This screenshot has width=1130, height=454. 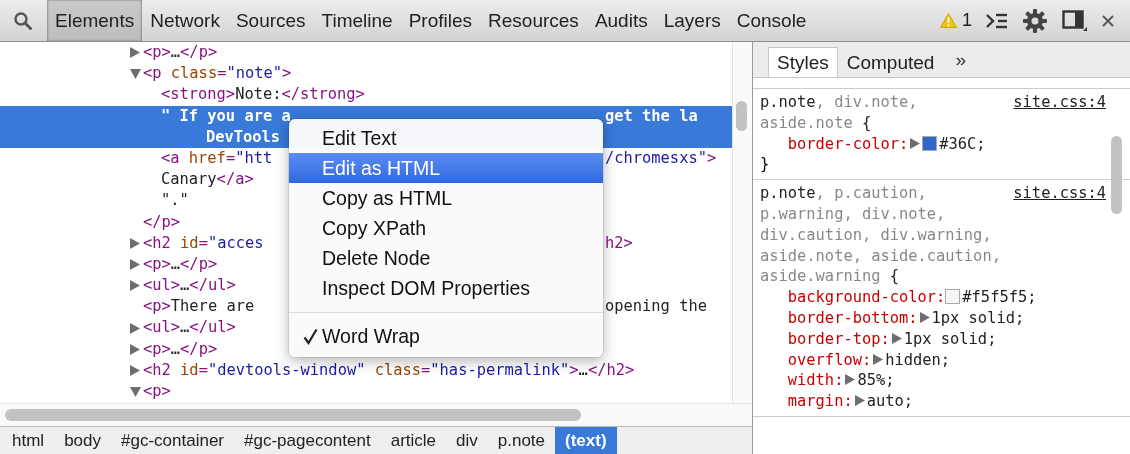 I want to click on code-line: <p>There are, so click(x=199, y=307).